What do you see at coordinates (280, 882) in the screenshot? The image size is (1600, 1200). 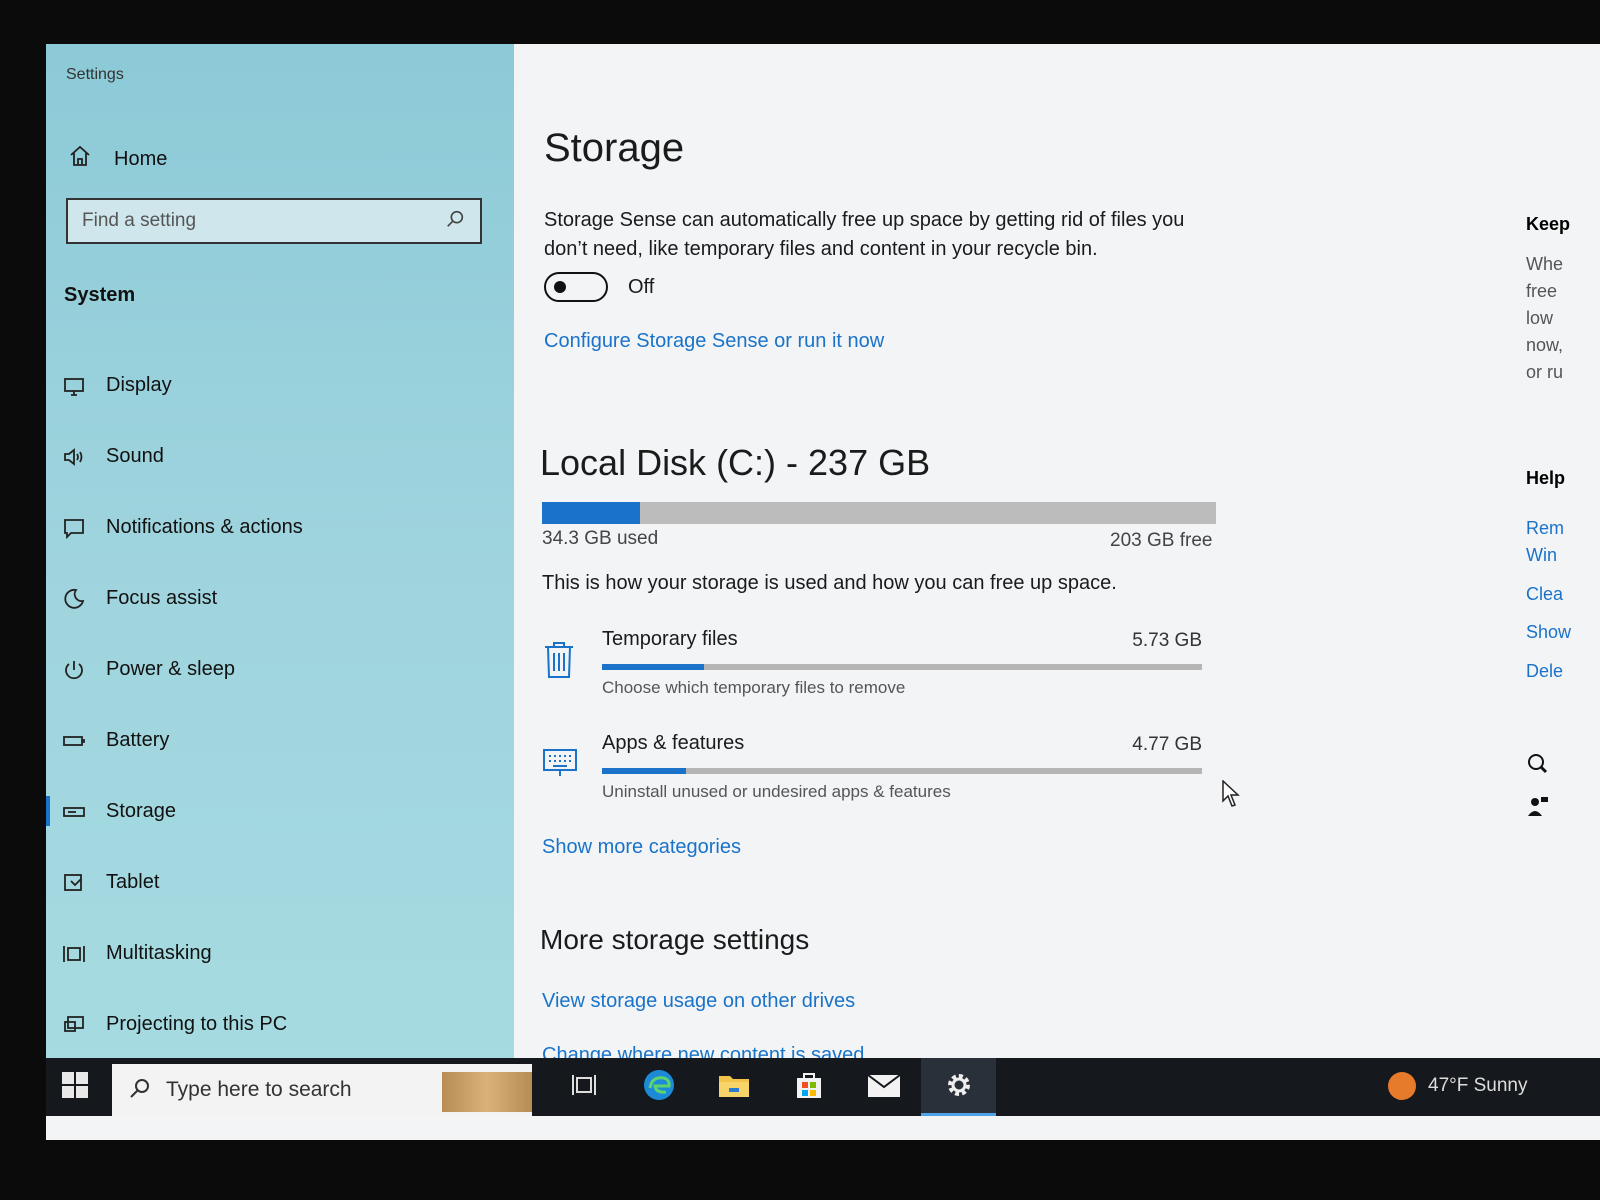 I see `sidebar-item-tablet: Tablet` at bounding box center [280, 882].